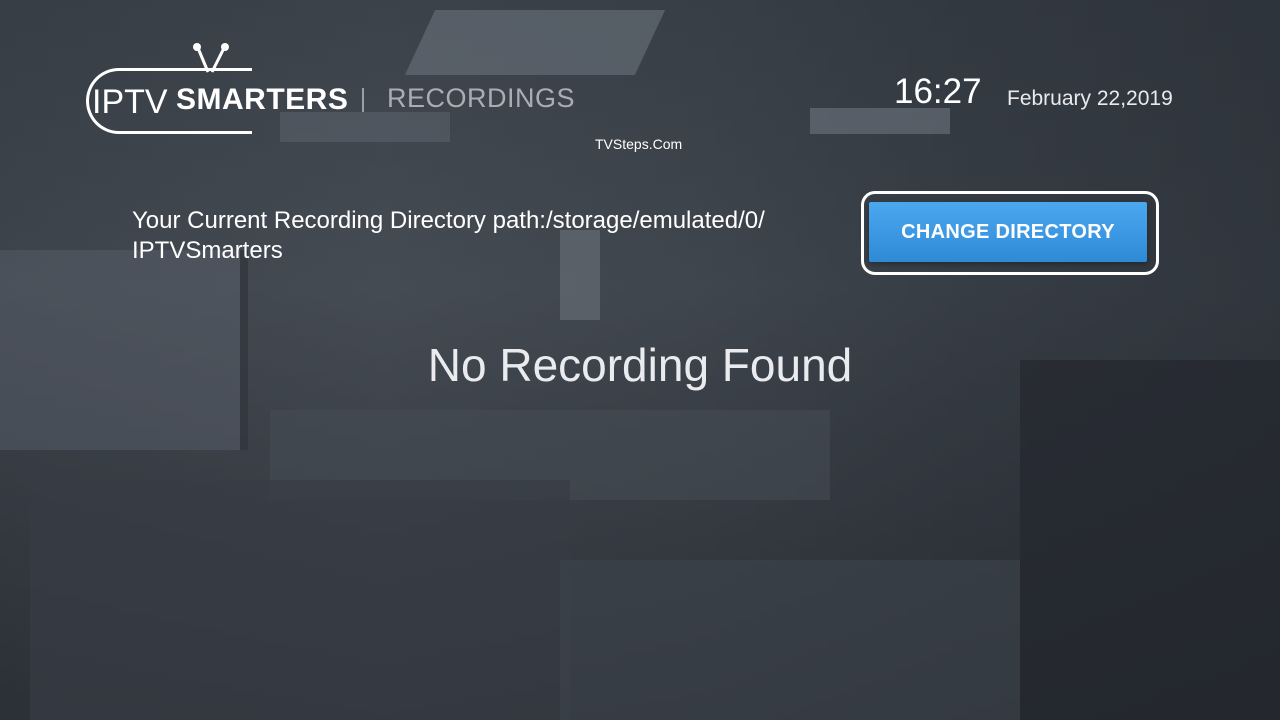  Describe the element at coordinates (1090, 98) in the screenshot. I see `clock-date: February 22,2019` at that location.